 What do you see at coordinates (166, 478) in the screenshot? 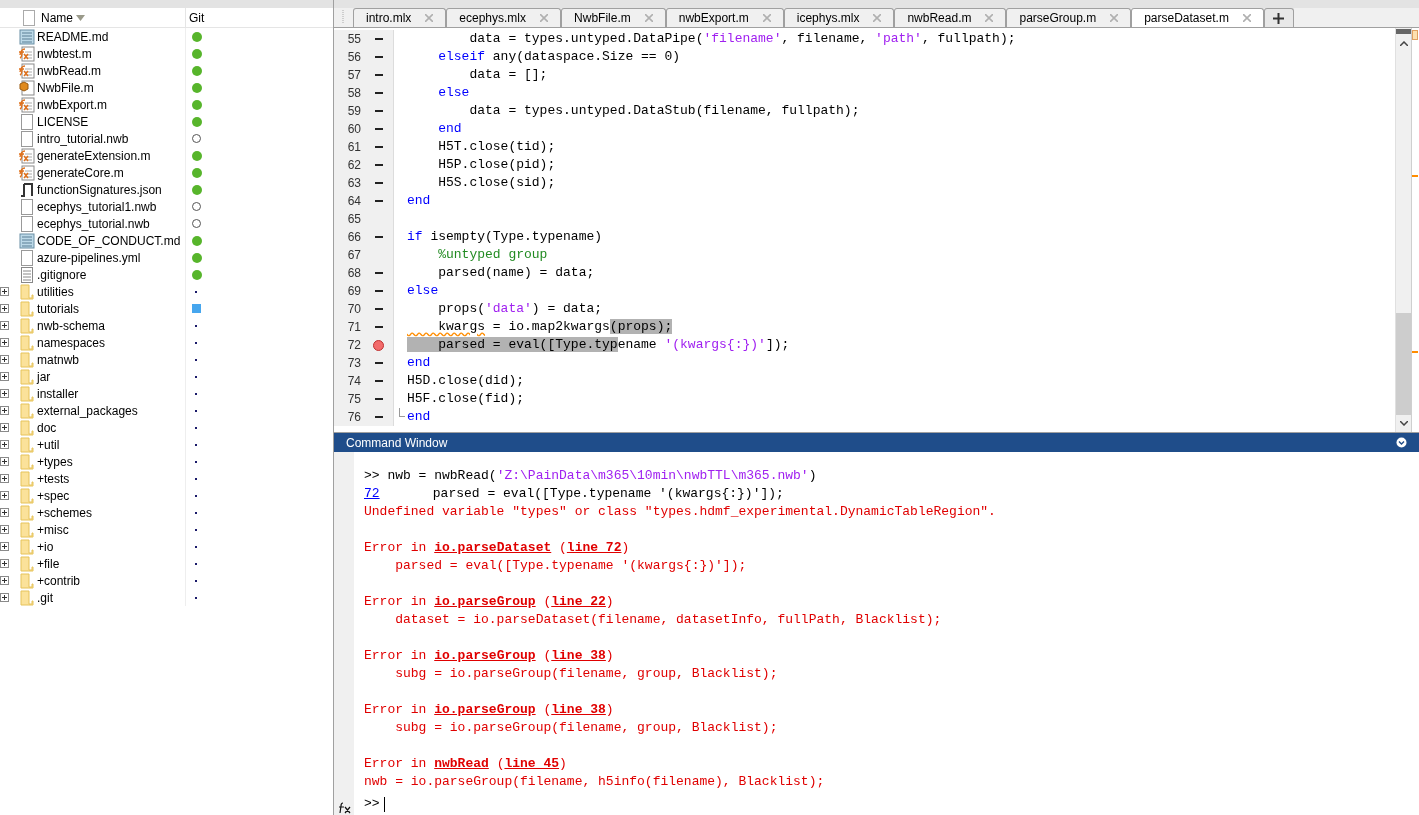
I see `file-row: +tests` at bounding box center [166, 478].